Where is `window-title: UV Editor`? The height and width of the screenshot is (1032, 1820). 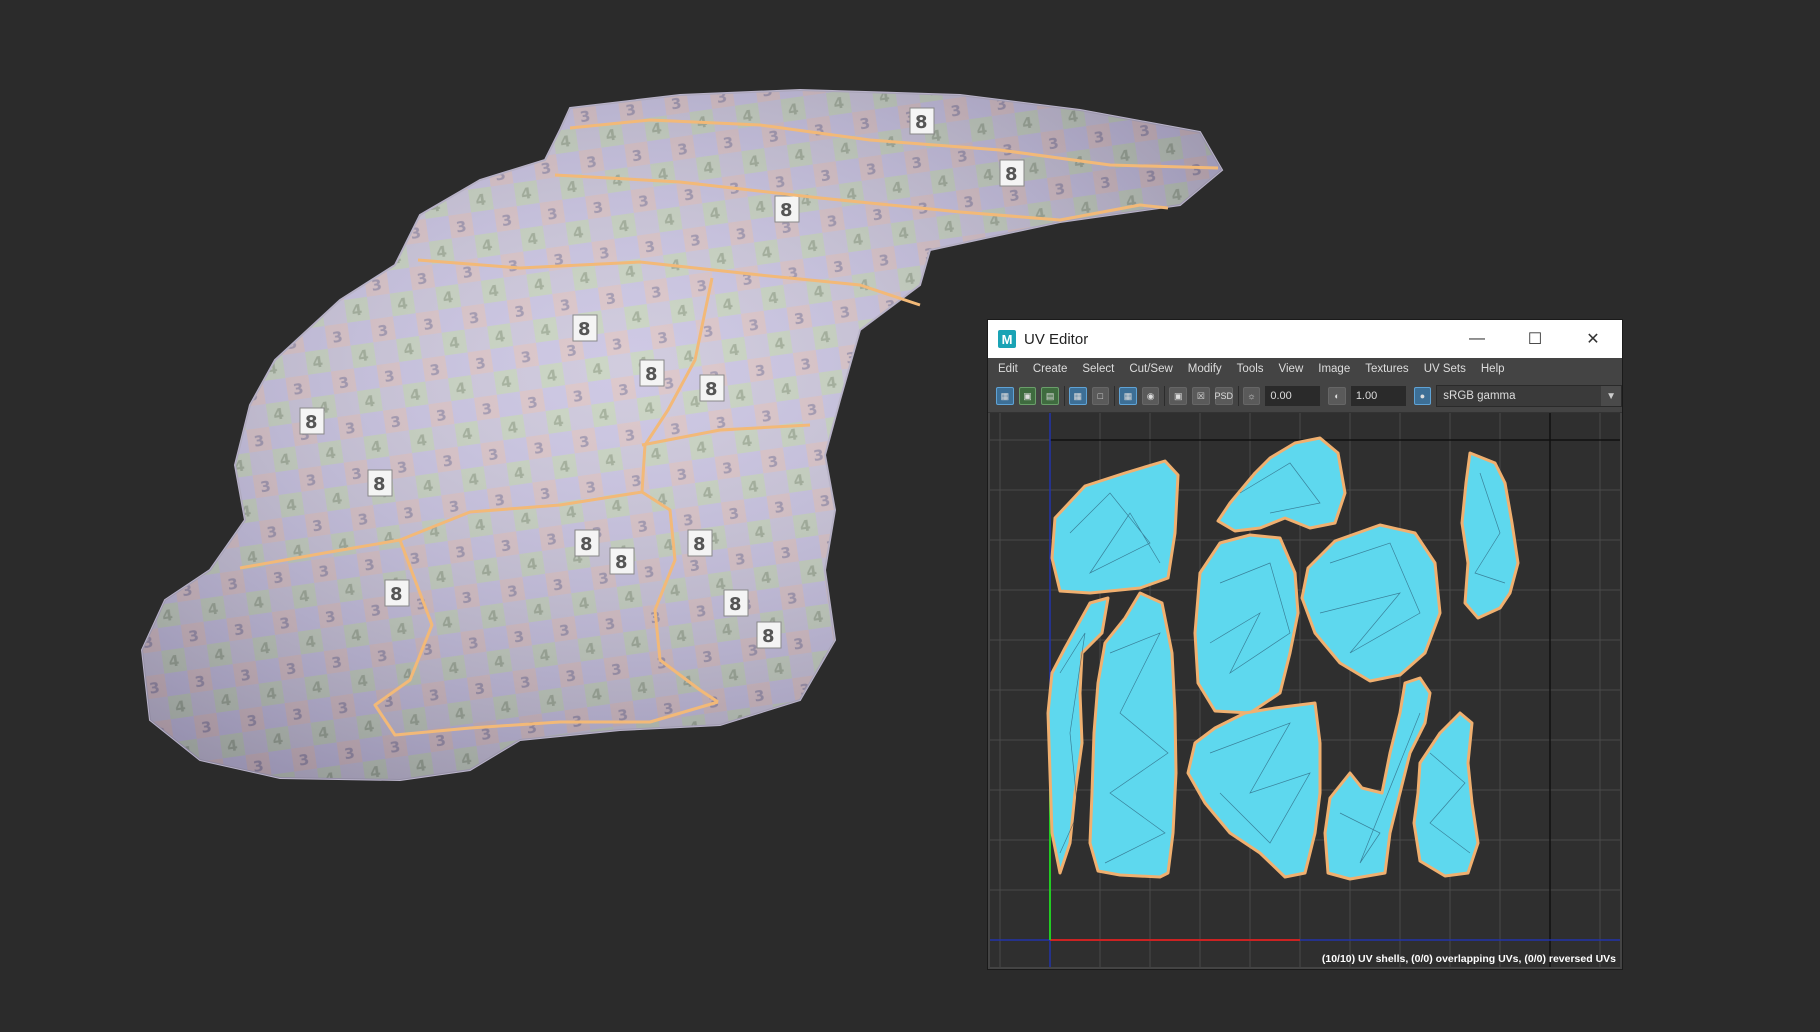
window-title: UV Editor is located at coordinates (1056, 339).